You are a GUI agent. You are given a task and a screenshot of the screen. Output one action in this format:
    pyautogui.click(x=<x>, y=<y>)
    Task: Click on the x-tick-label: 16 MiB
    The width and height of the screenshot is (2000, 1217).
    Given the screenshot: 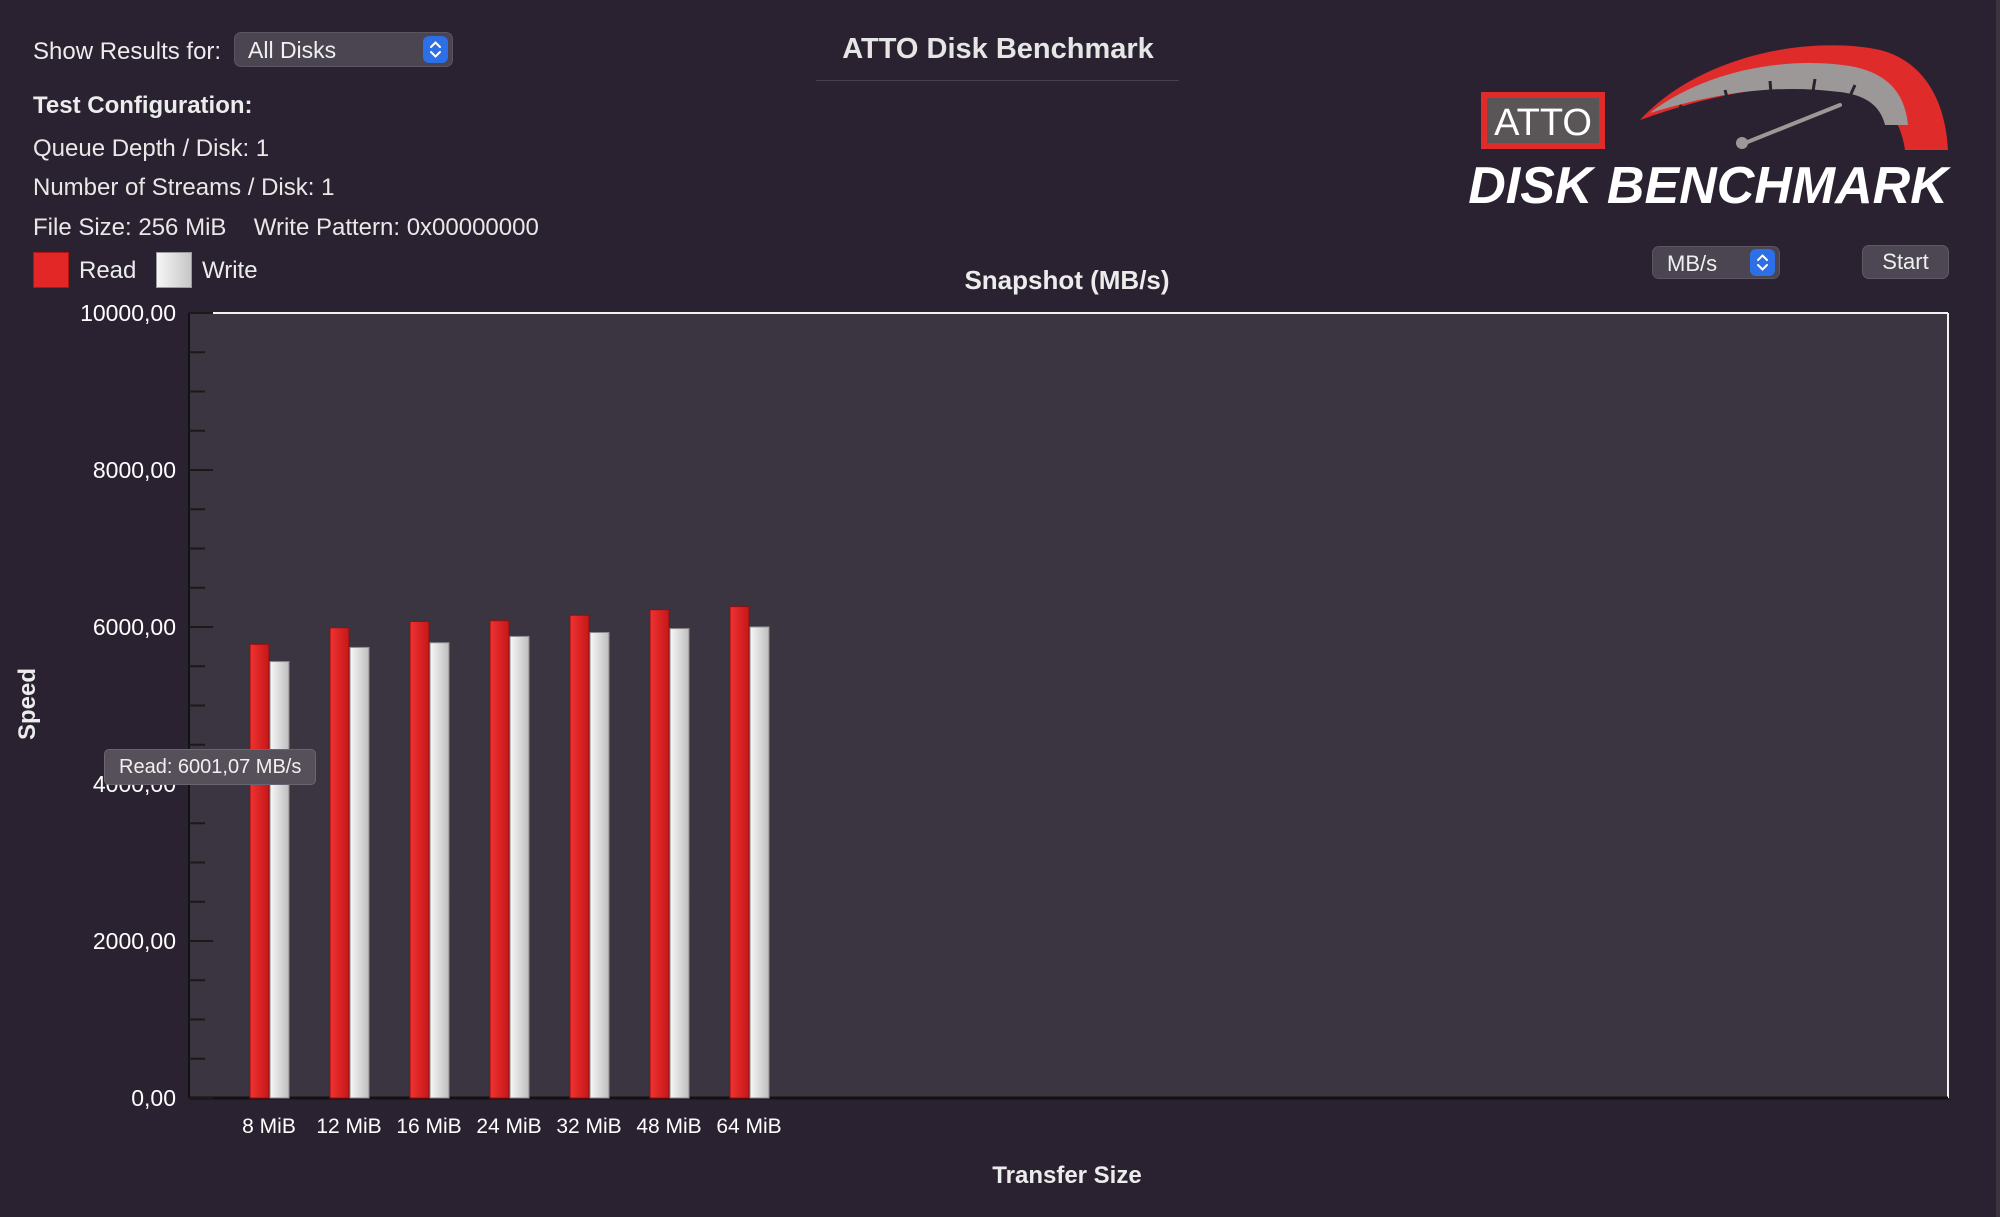 What is the action you would take?
    pyautogui.click(x=428, y=1126)
    